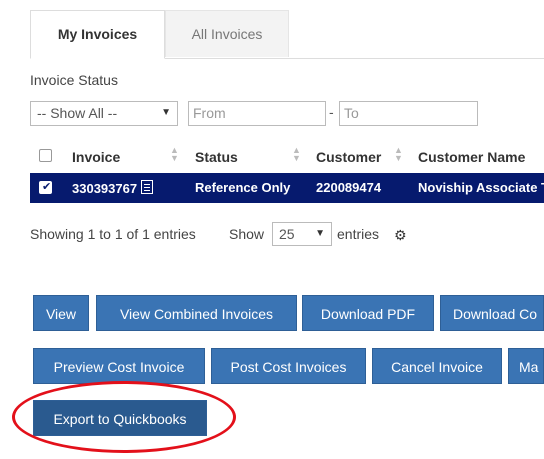  Describe the element at coordinates (408, 113) in the screenshot. I see `to-date-input: To` at that location.